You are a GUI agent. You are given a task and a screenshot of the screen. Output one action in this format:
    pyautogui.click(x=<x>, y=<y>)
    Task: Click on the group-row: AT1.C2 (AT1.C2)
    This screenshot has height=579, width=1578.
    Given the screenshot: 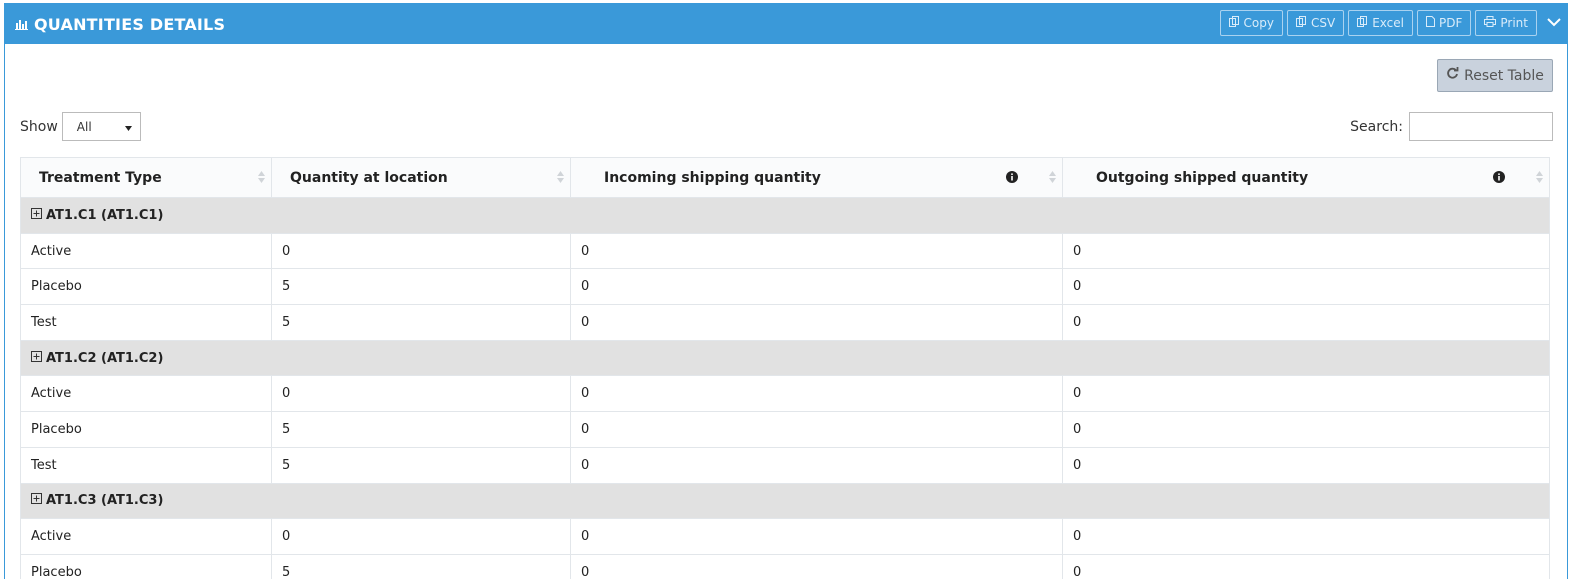 What is the action you would take?
    pyautogui.click(x=785, y=358)
    